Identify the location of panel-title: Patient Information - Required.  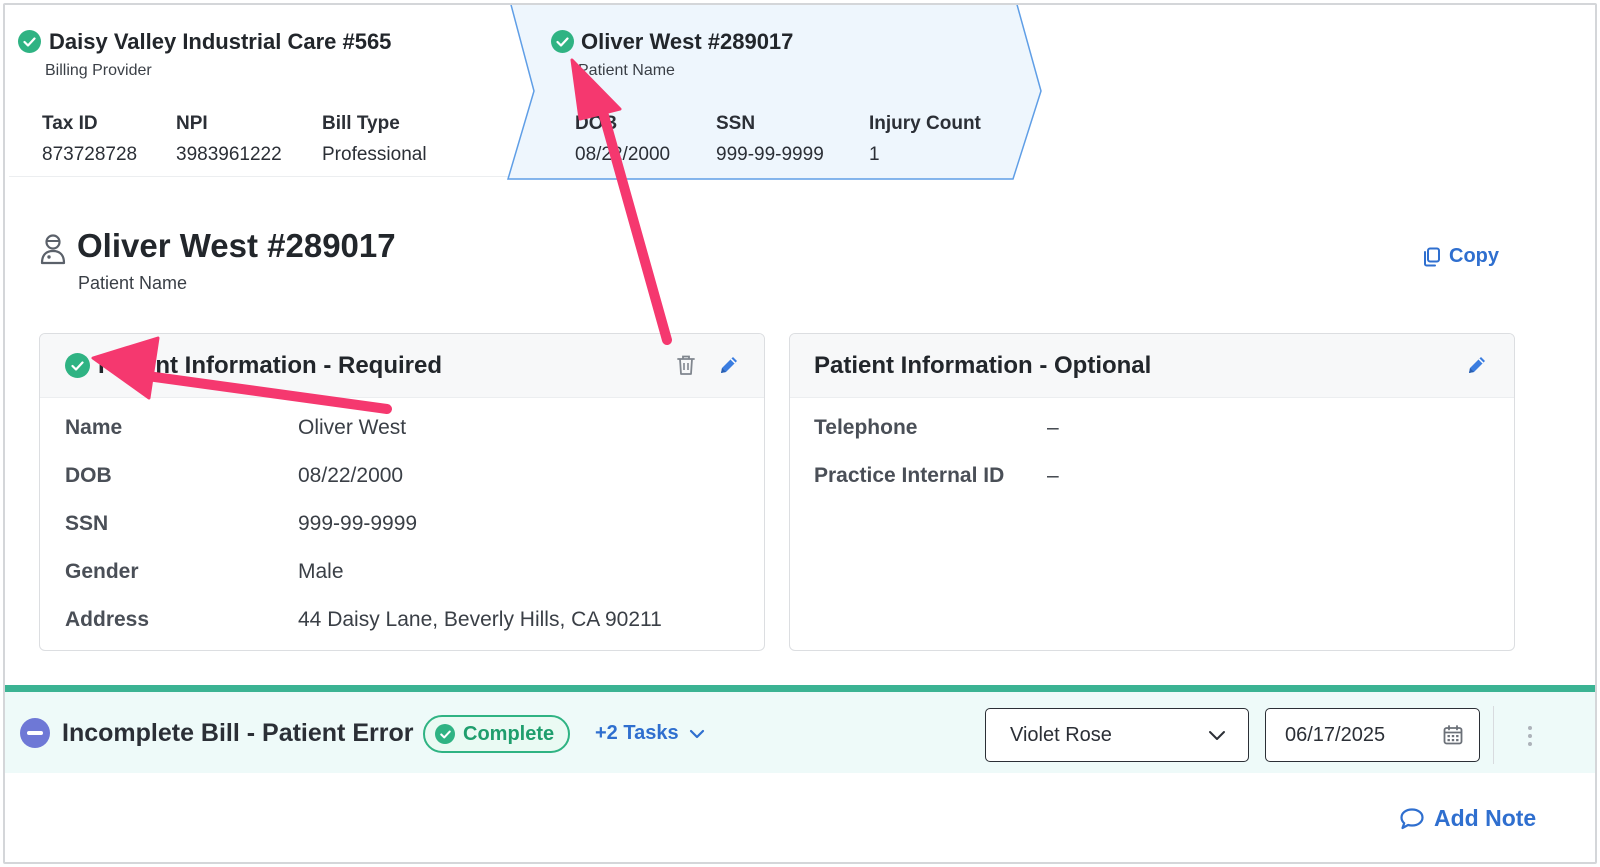
(270, 365).